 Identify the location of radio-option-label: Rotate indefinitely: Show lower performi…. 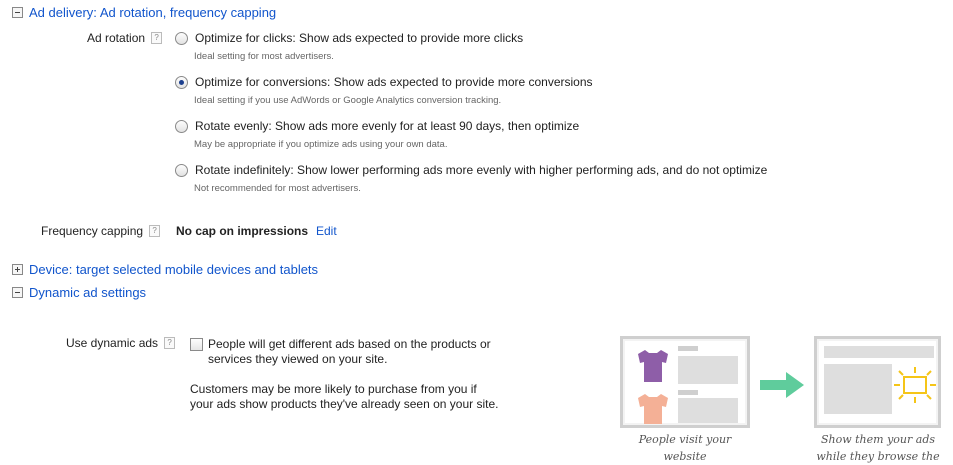
(481, 170).